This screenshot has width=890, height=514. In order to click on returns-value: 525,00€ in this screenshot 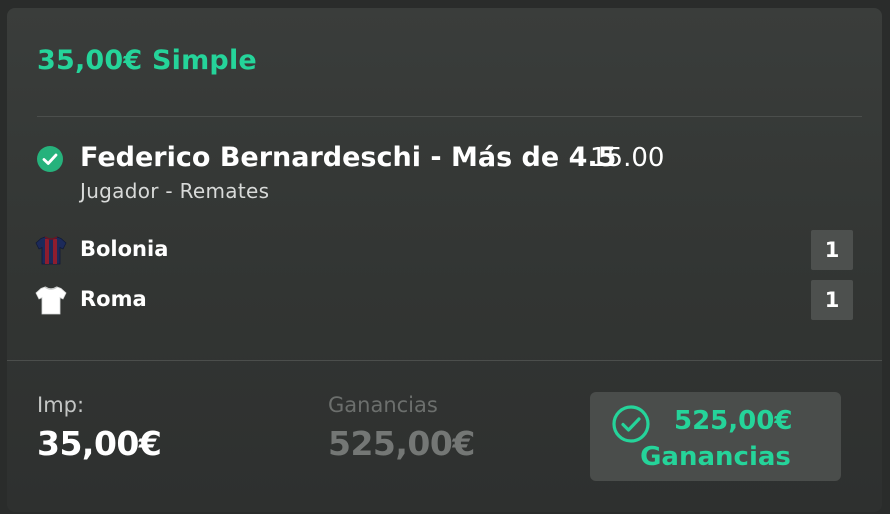, I will do `click(401, 443)`.